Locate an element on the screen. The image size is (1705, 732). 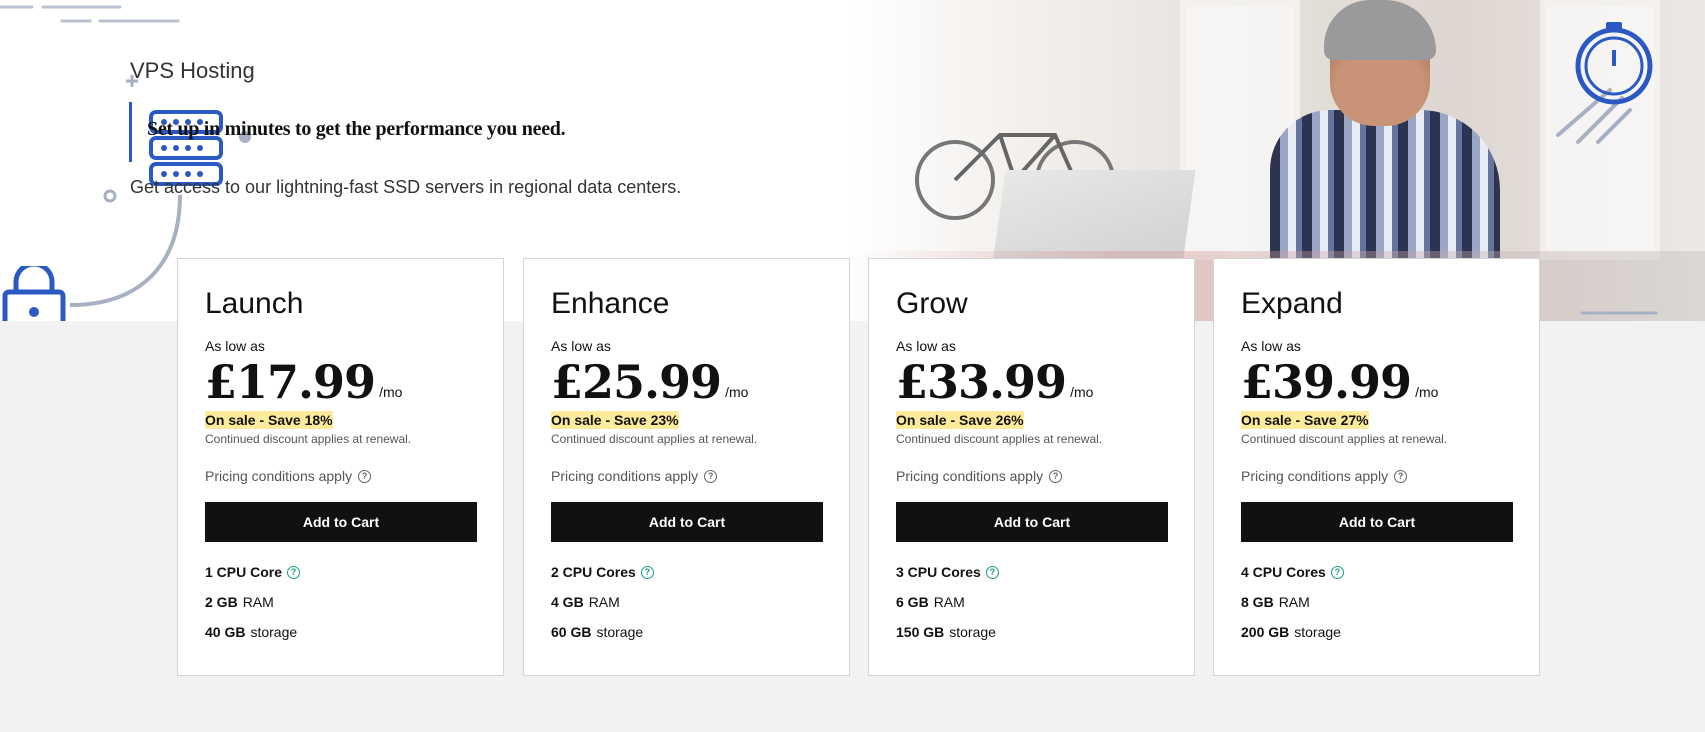
plan-name: Grow is located at coordinates (932, 303).